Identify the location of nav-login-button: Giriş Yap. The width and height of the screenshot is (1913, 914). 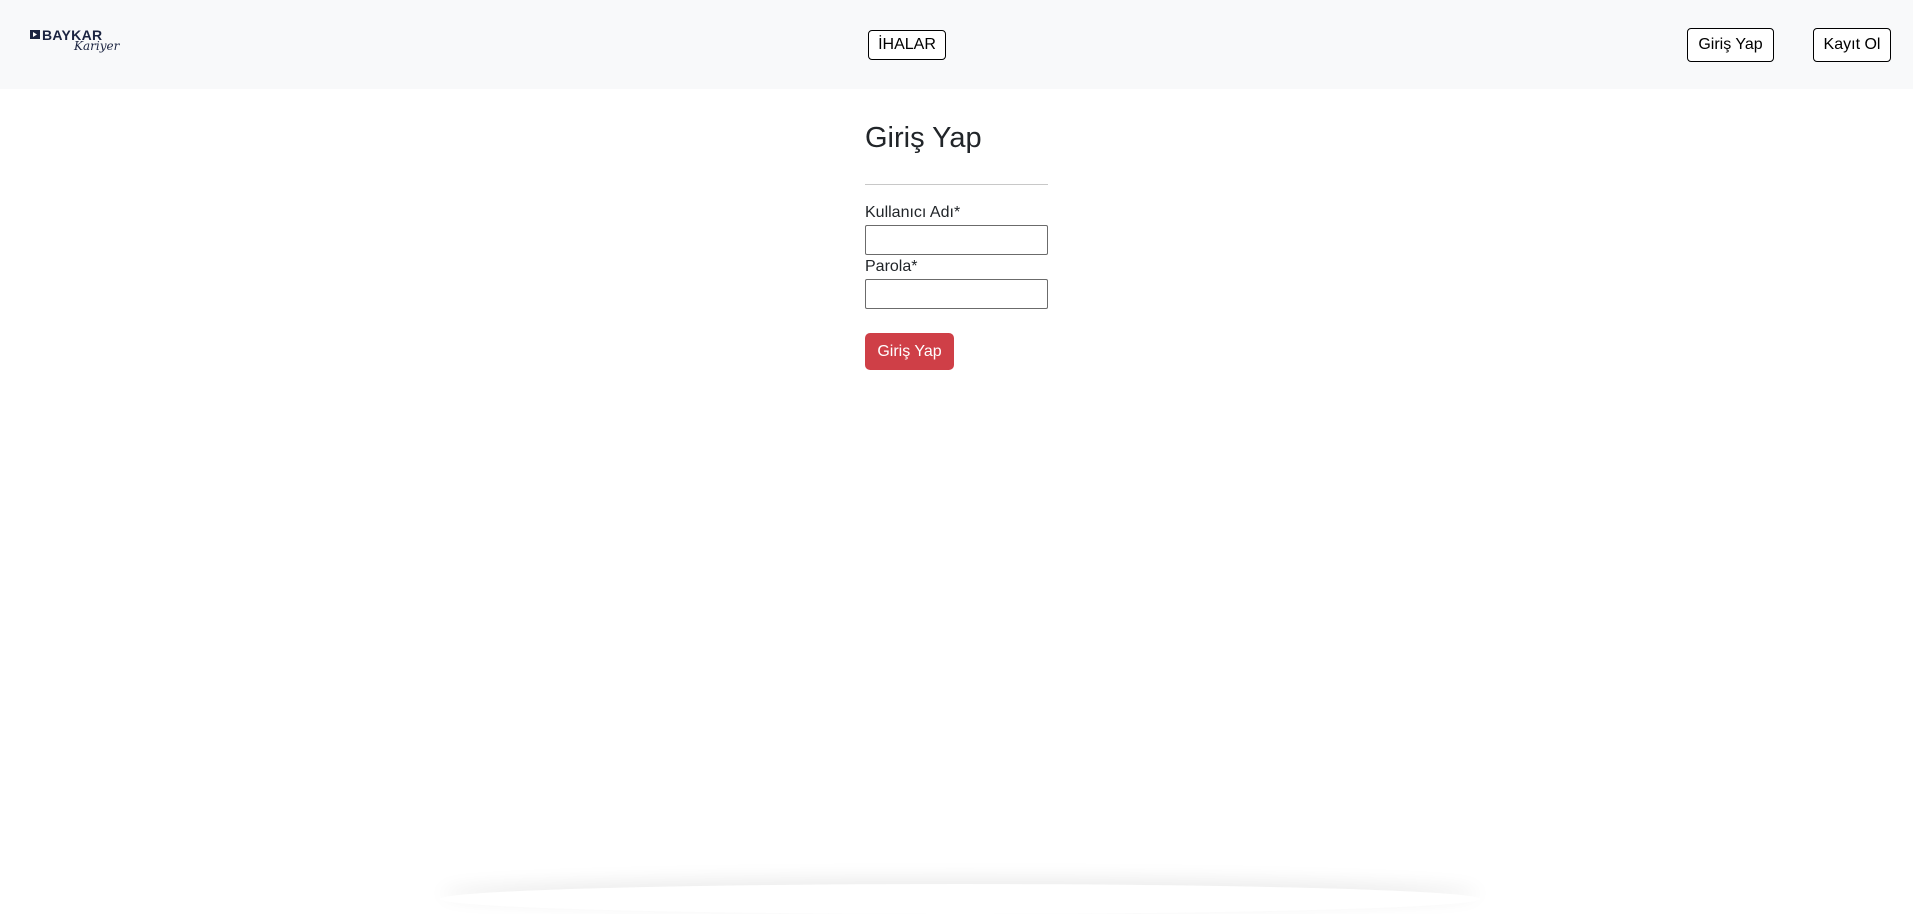
(1730, 45).